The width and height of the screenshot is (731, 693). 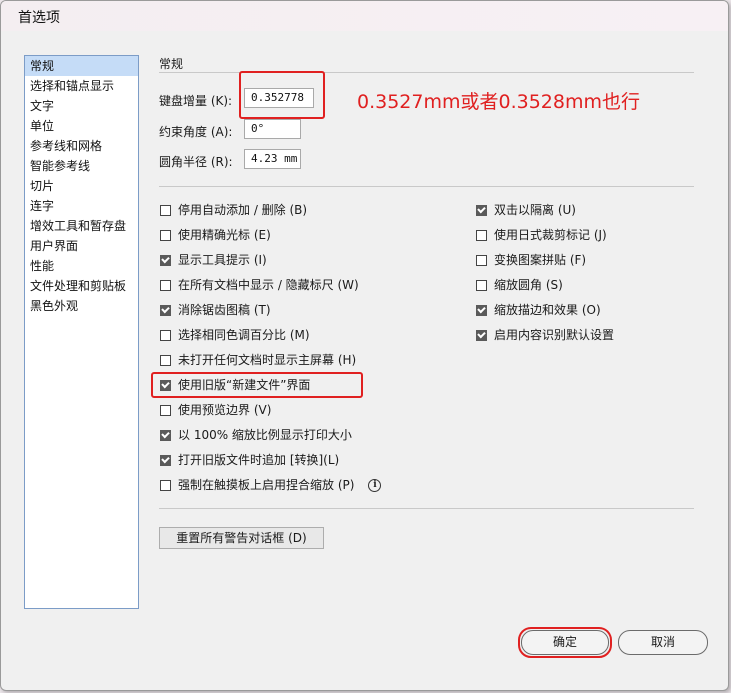 What do you see at coordinates (81, 206) in the screenshot?
I see `sidebar-item: 连字` at bounding box center [81, 206].